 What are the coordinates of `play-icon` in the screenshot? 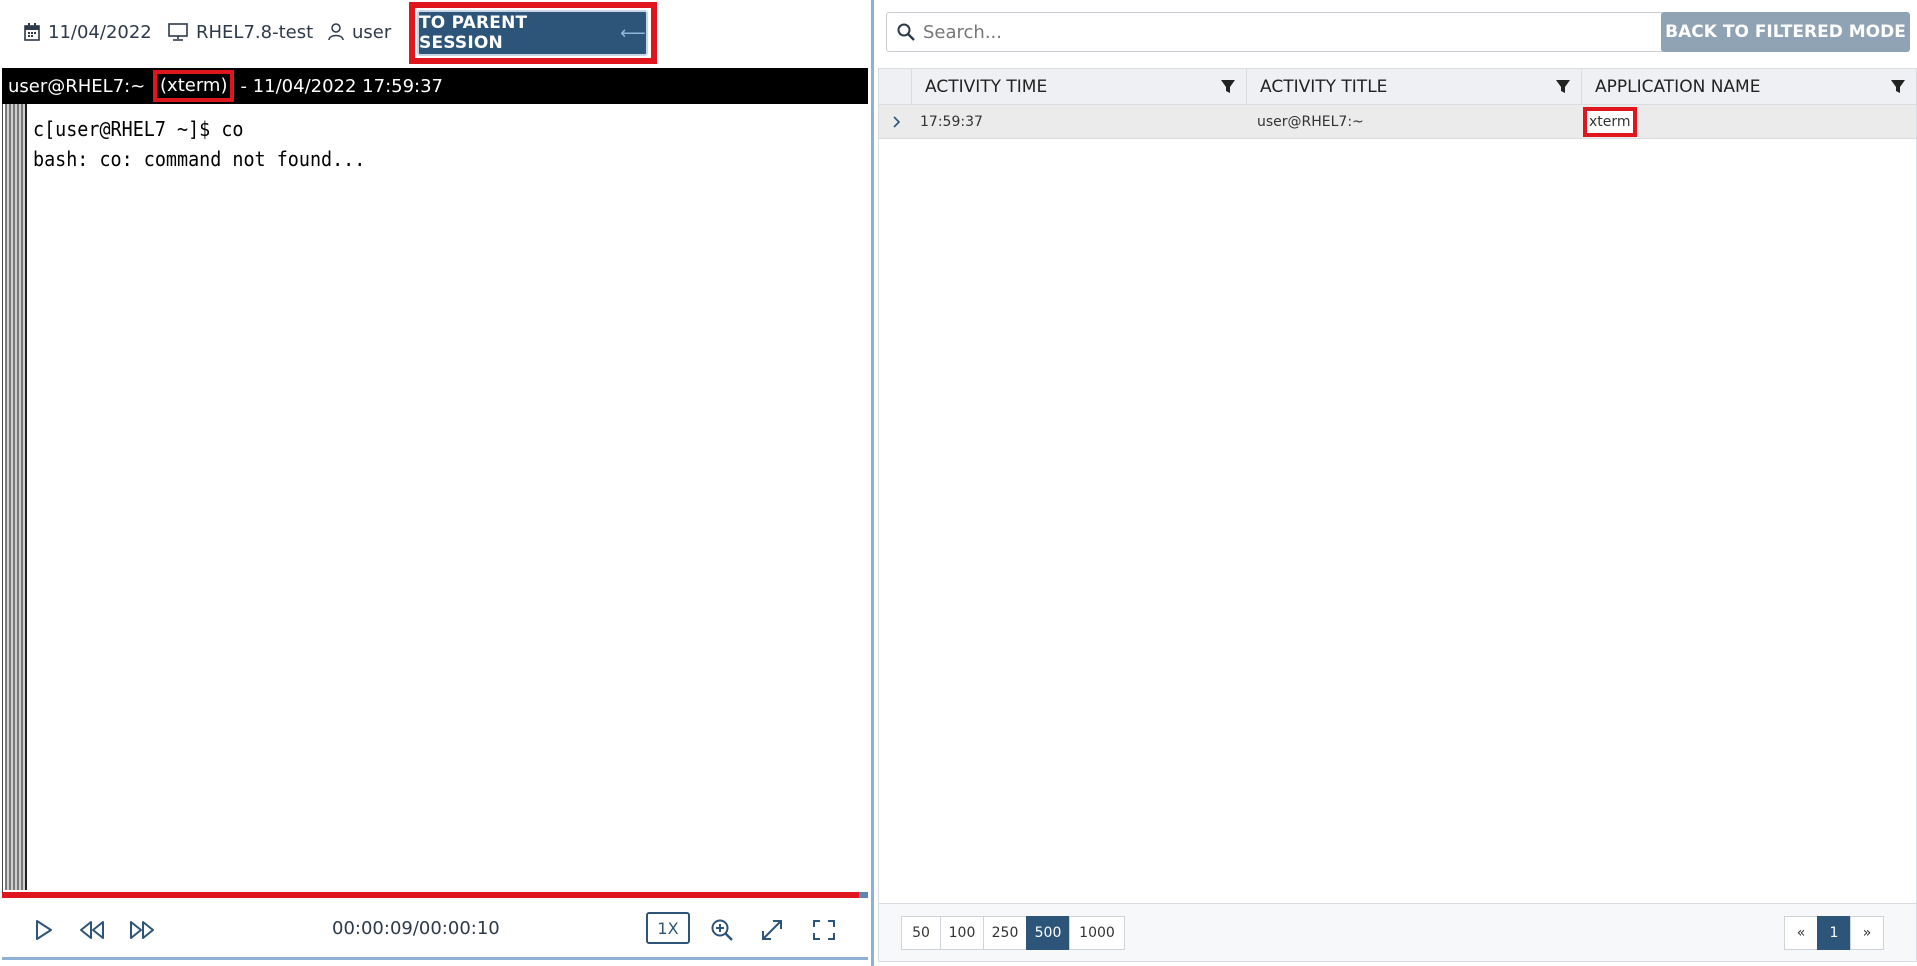 It's located at (44, 930).